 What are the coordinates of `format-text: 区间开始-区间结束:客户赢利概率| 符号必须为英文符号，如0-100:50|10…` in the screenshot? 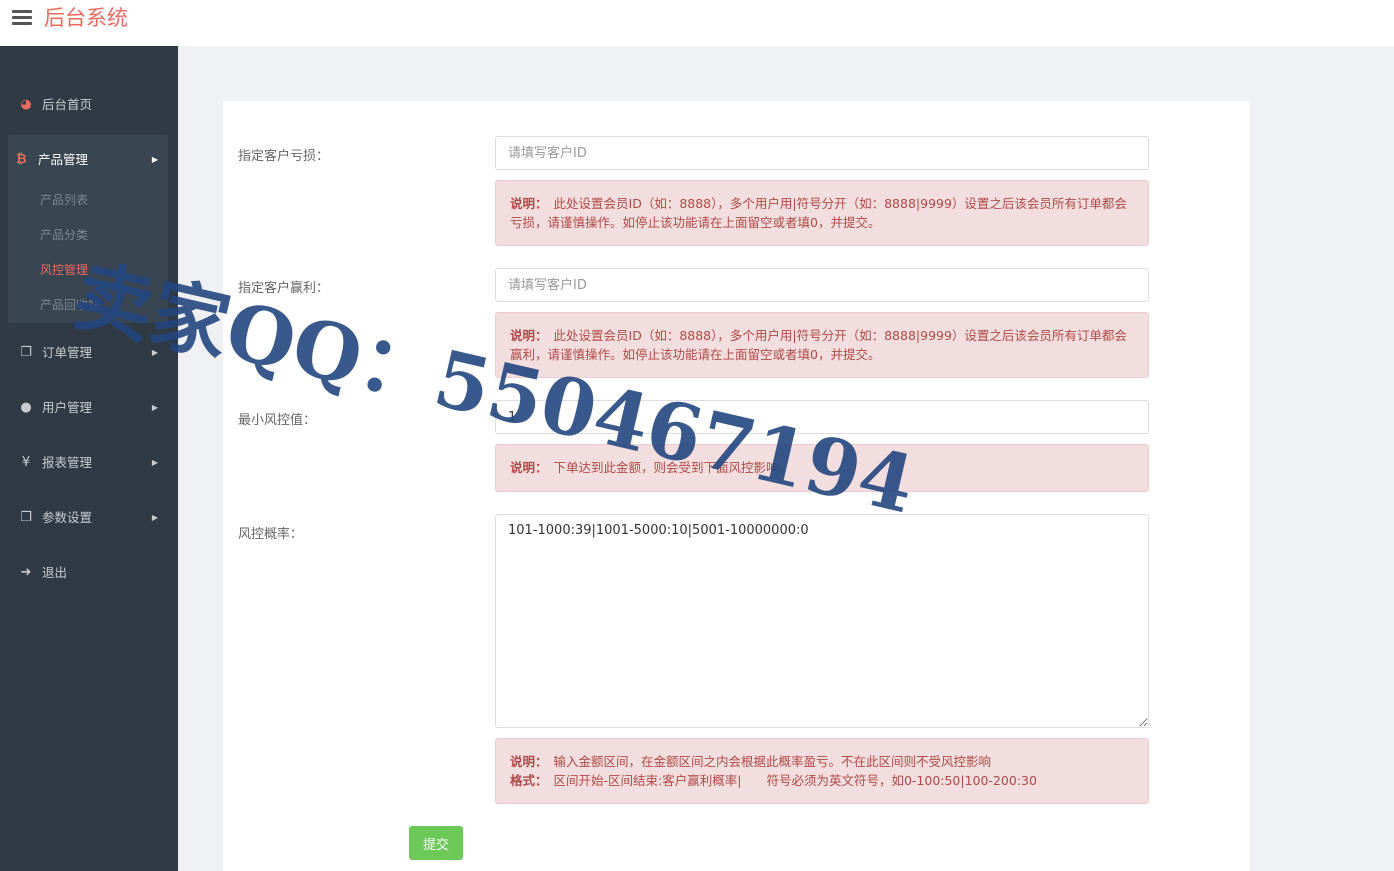 It's located at (795, 780).